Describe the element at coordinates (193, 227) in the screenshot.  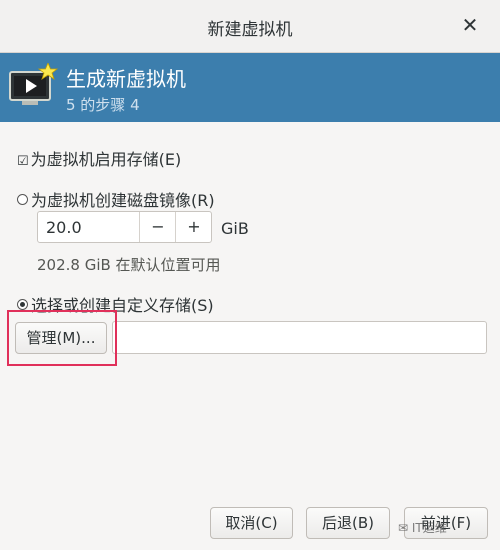
I see `increment-button: +` at that location.